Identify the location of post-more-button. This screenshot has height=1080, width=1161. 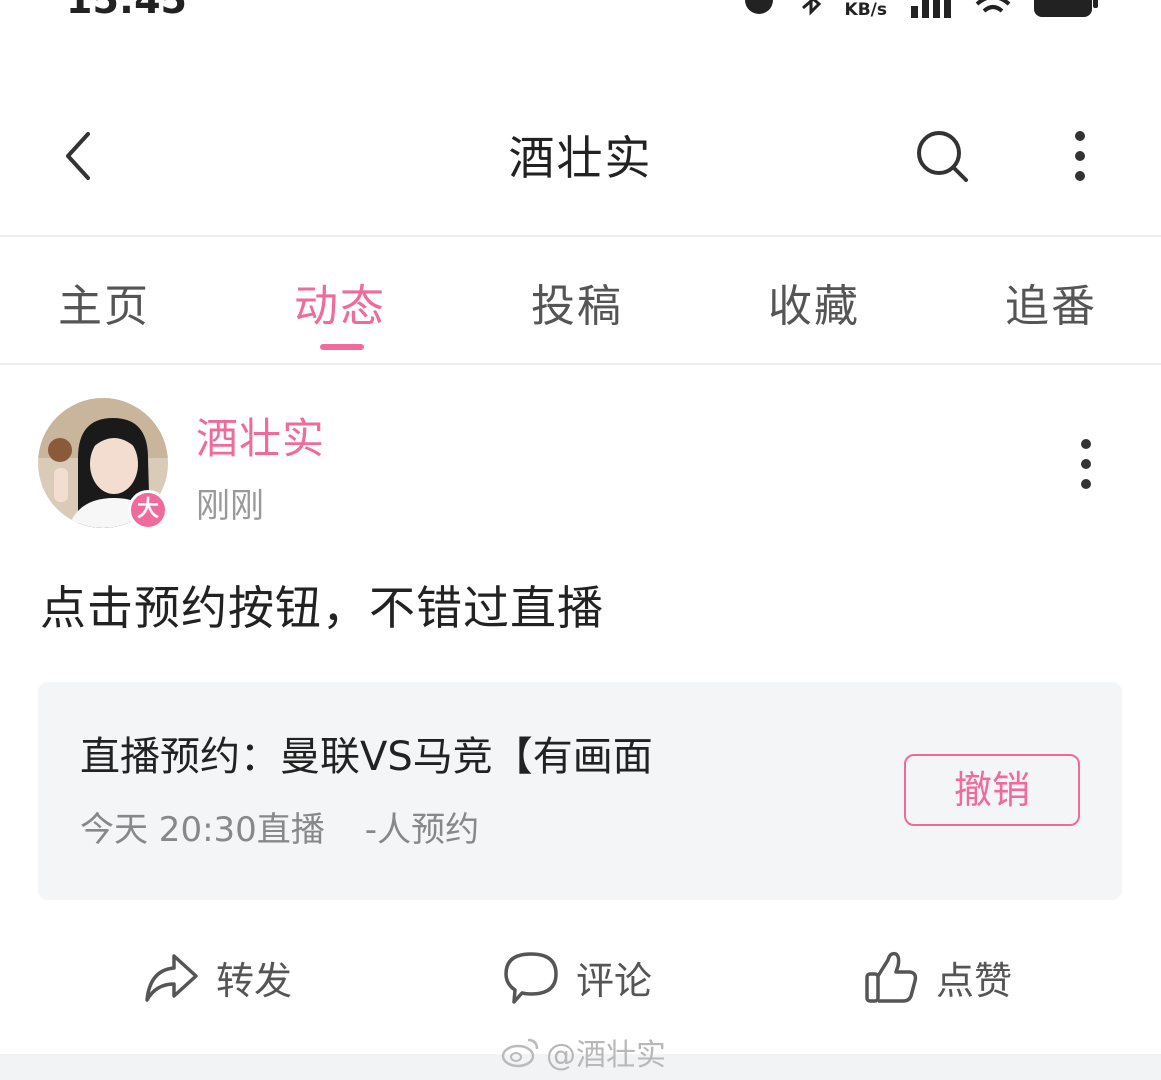
(1086, 464).